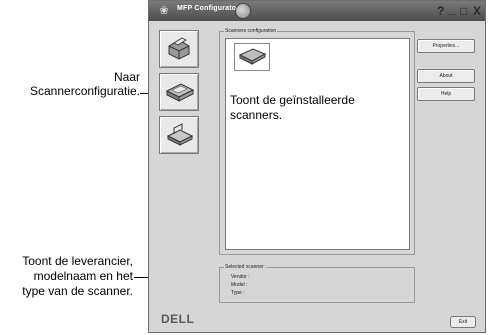 The image size is (490, 335). What do you see at coordinates (126, 77) in the screenshot?
I see `sidebar-callout-line1: Naar` at bounding box center [126, 77].